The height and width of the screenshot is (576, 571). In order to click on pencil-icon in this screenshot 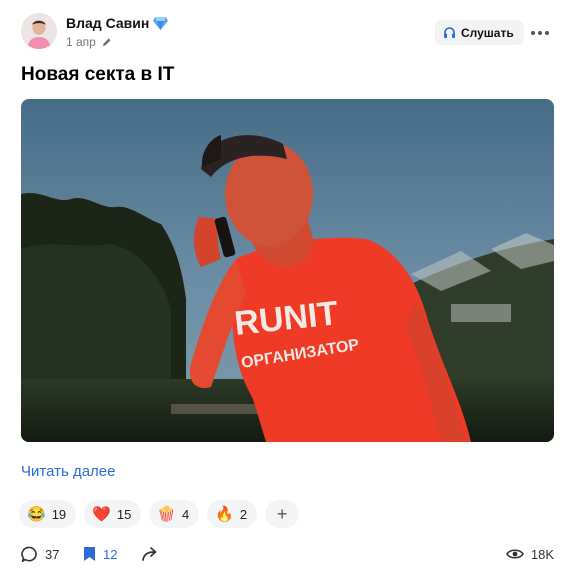, I will do `click(106, 42)`.